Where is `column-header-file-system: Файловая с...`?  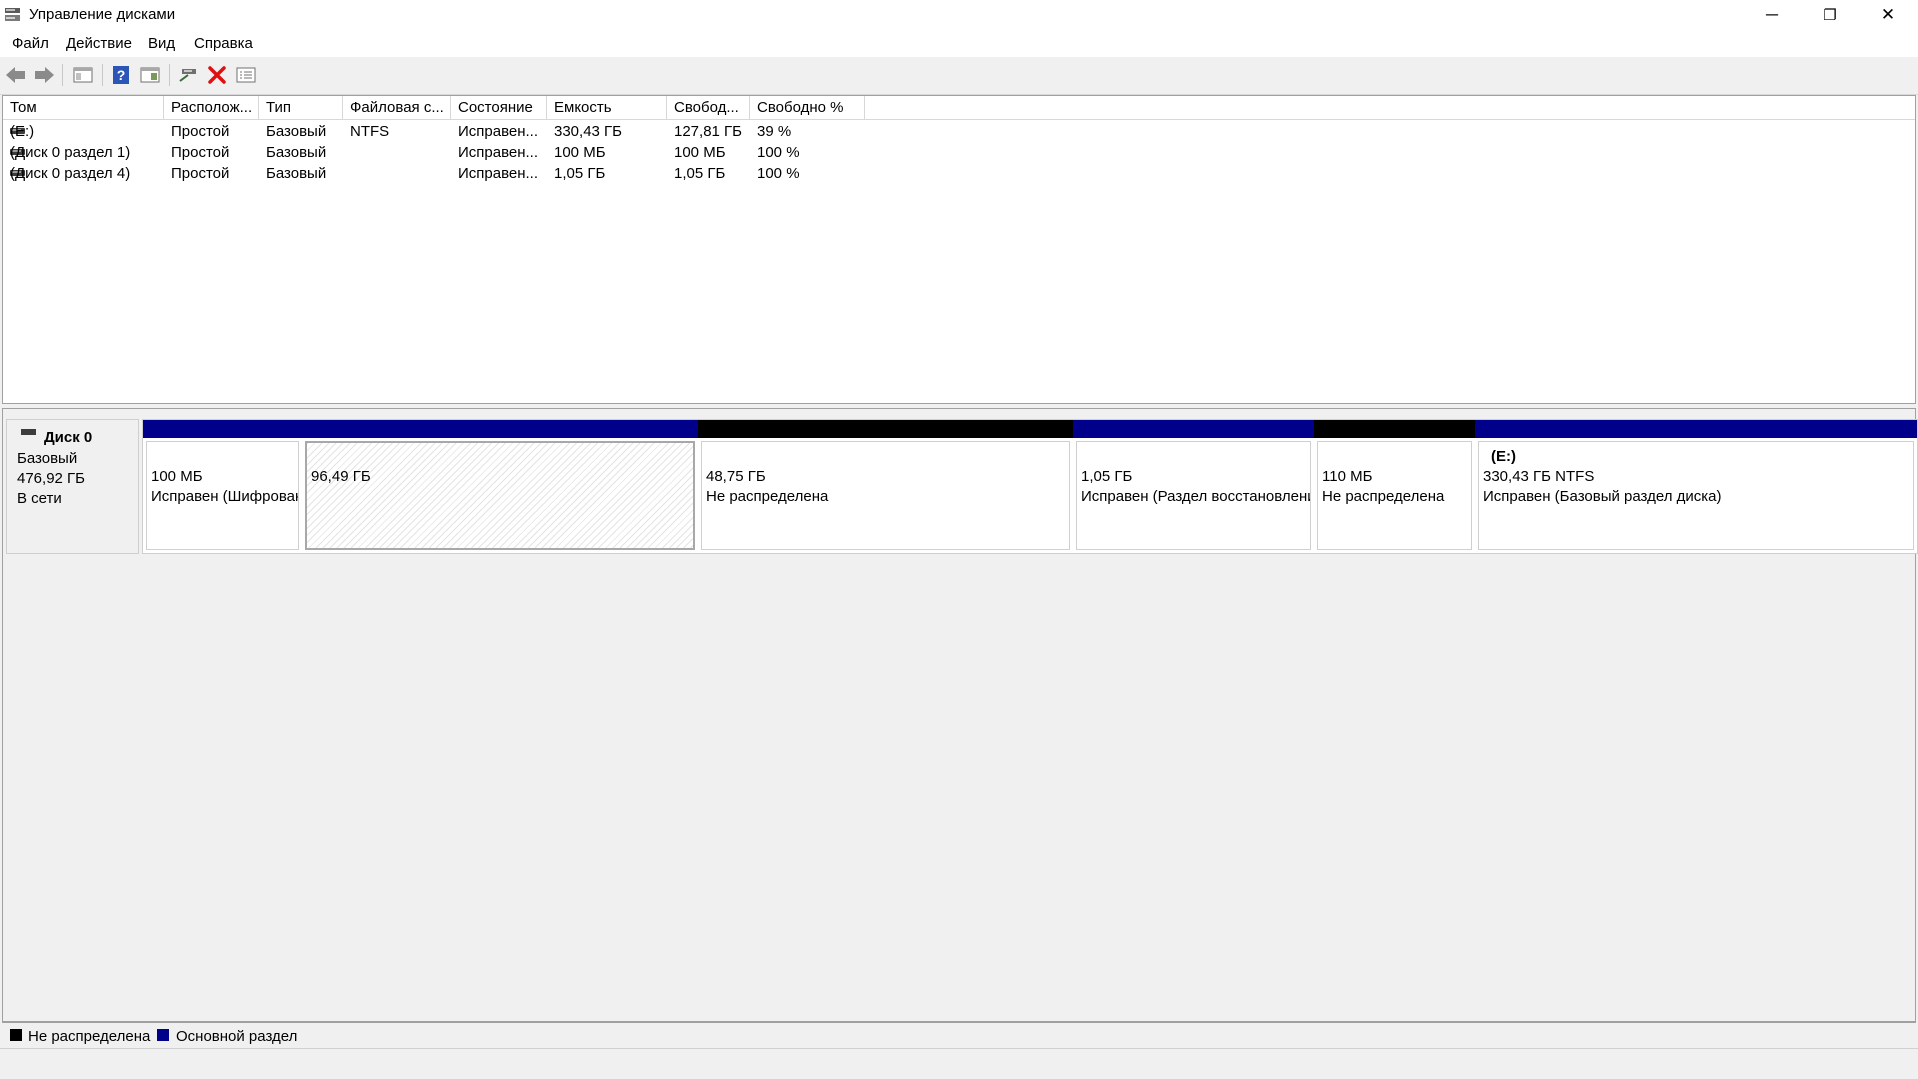
column-header-file-system: Файловая с... is located at coordinates (397, 107).